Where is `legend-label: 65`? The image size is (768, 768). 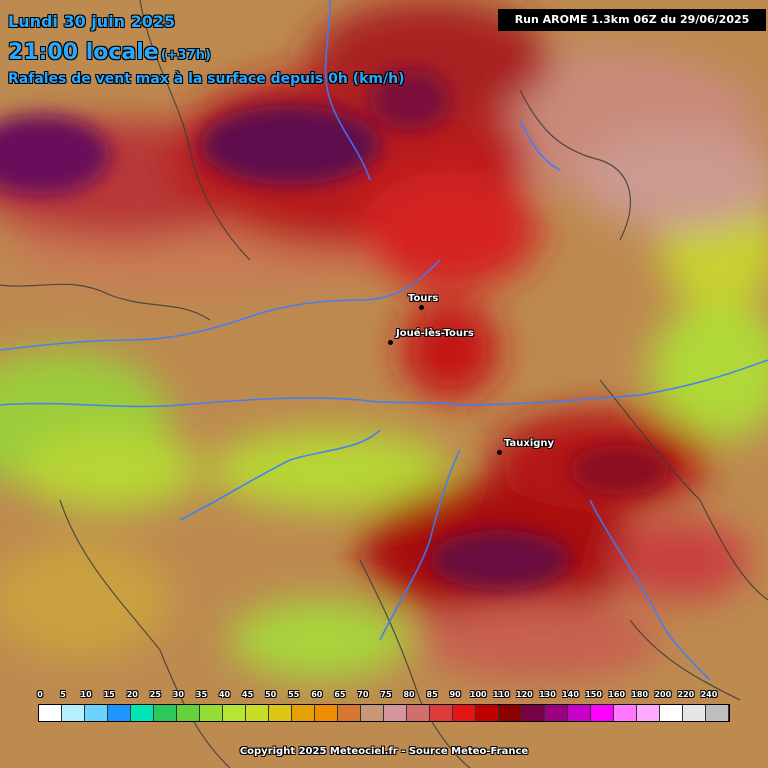
legend-label: 65 is located at coordinates (340, 694).